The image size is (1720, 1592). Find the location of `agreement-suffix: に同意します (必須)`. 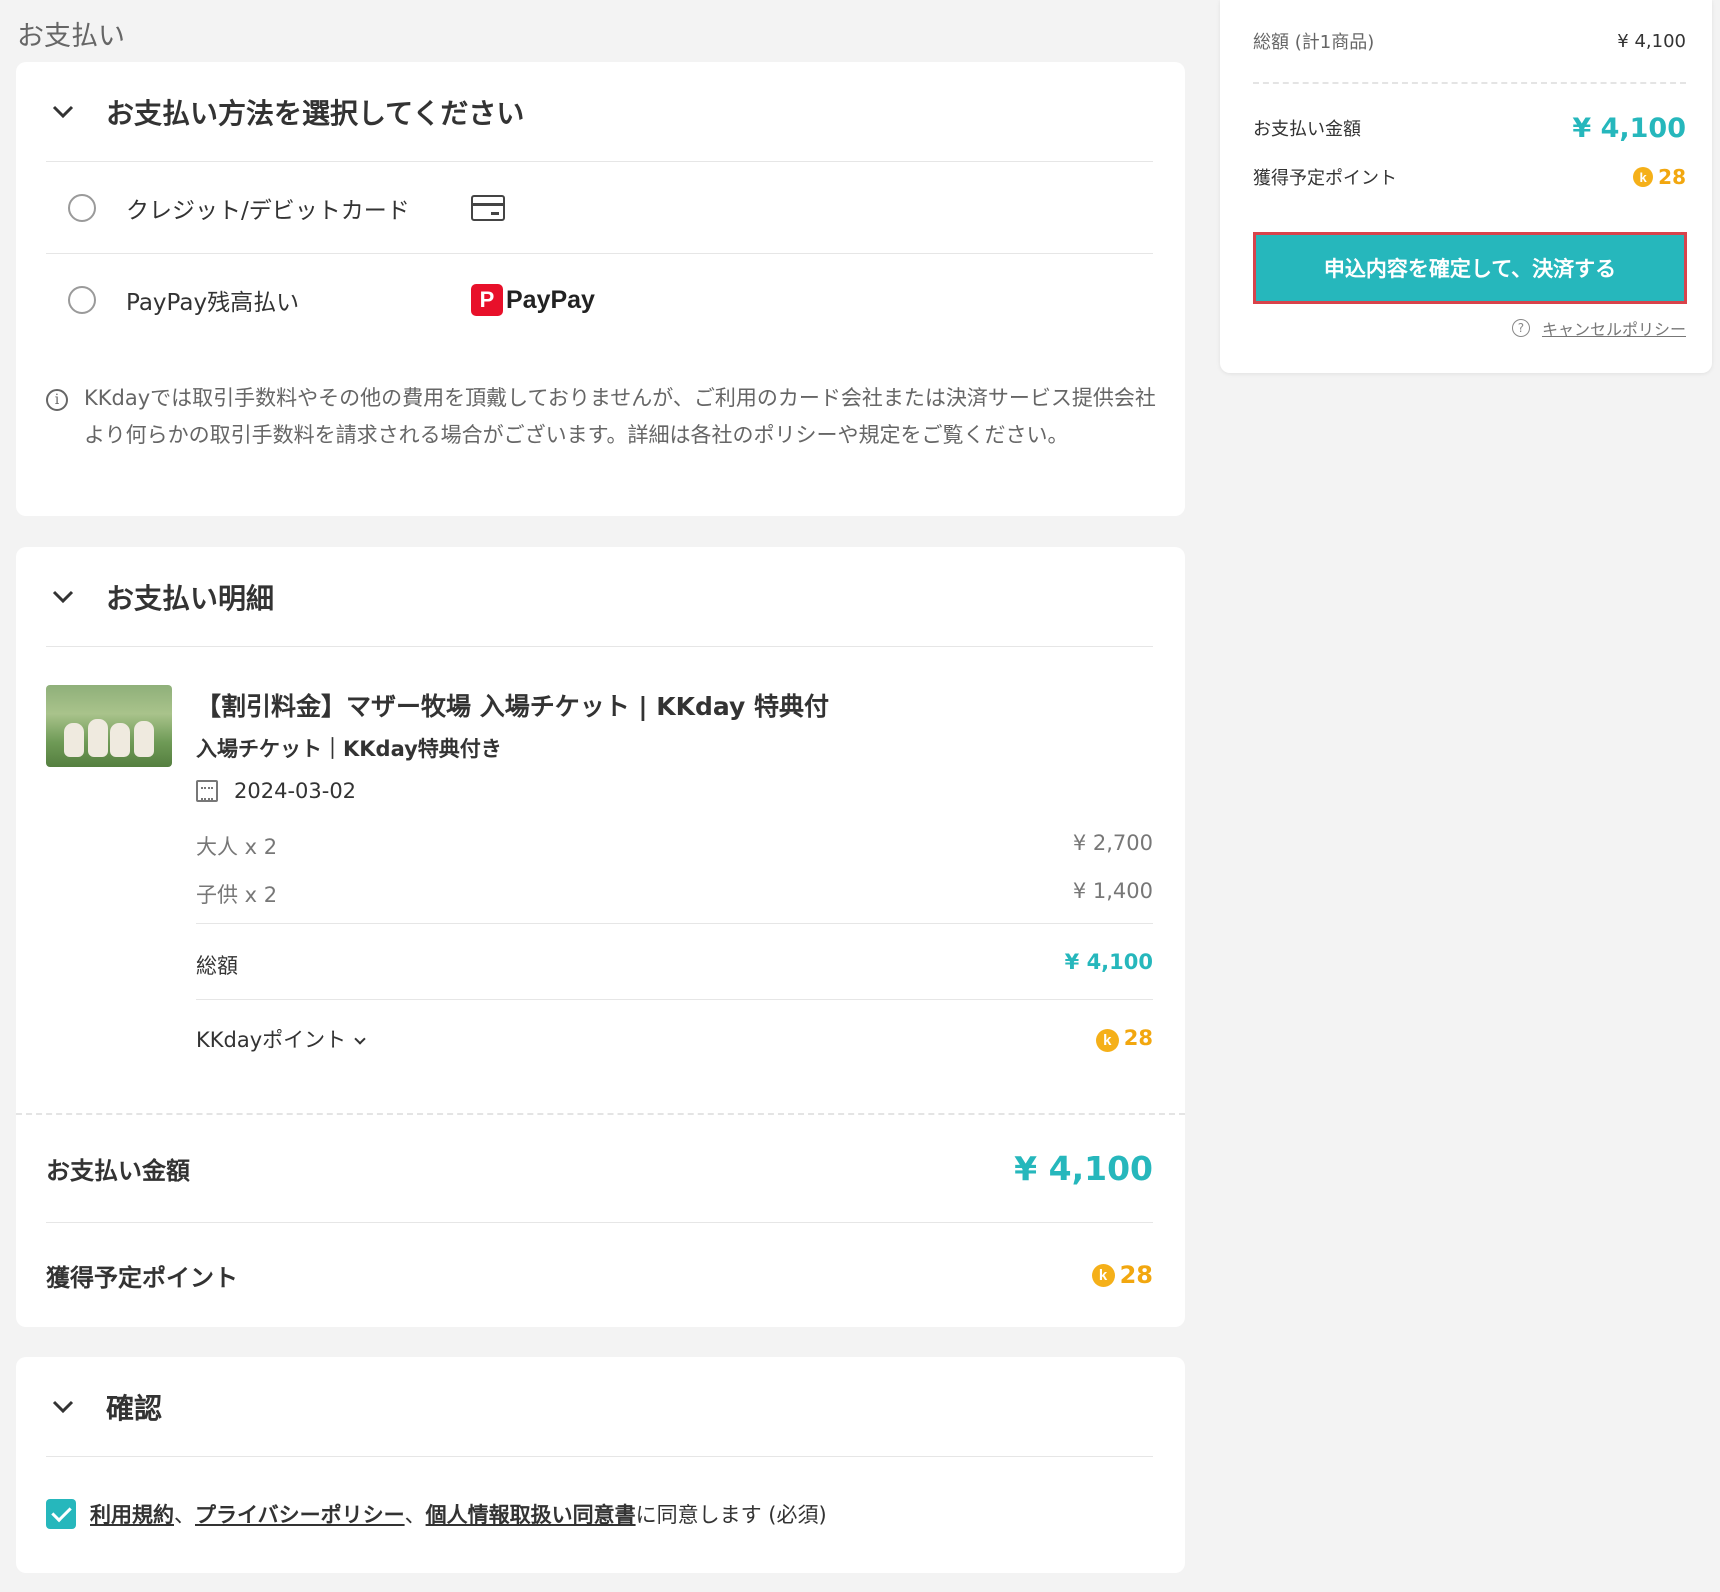

agreement-suffix: に同意します (必須) is located at coordinates (731, 1515).